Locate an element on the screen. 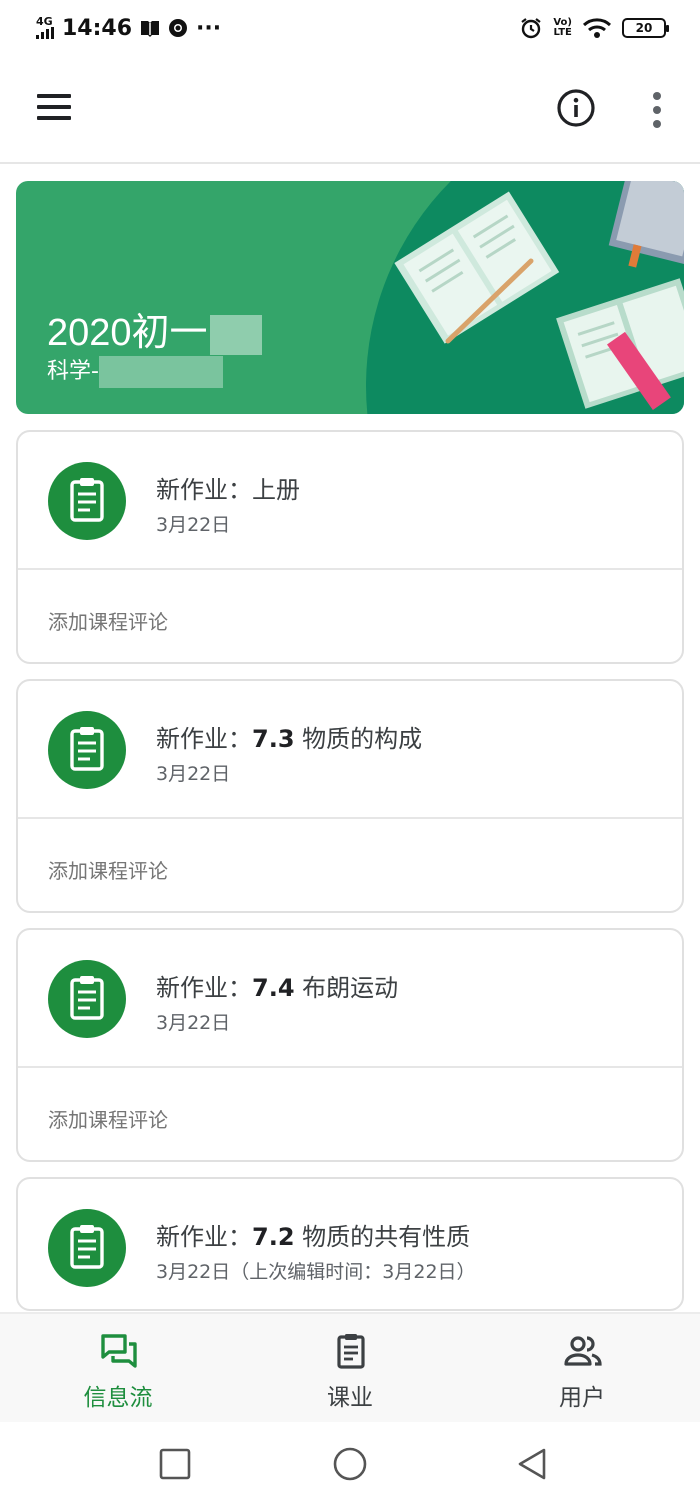  alarm-icon is located at coordinates (531, 28).